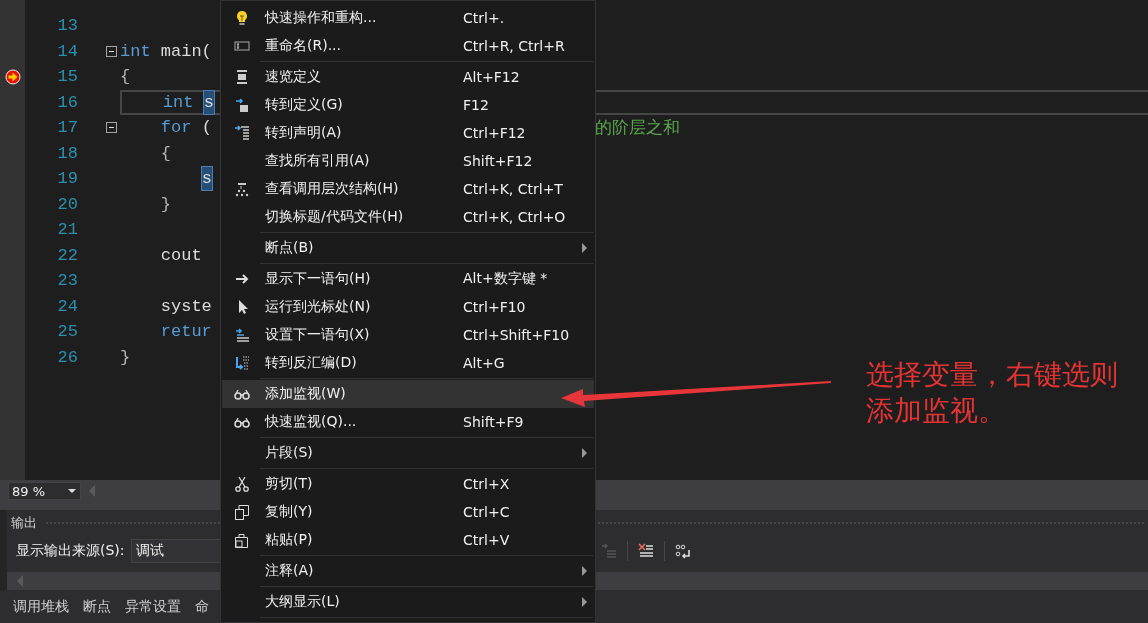  I want to click on code-keyword: retur, so click(186, 332).